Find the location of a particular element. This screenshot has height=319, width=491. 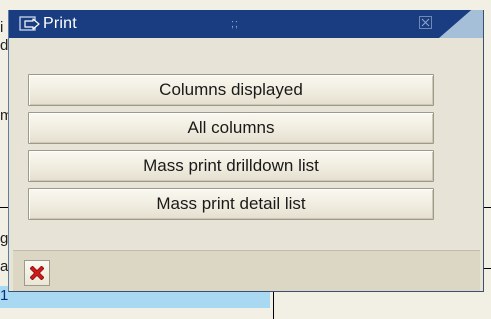

background-text-char: d is located at coordinates (4, 45).